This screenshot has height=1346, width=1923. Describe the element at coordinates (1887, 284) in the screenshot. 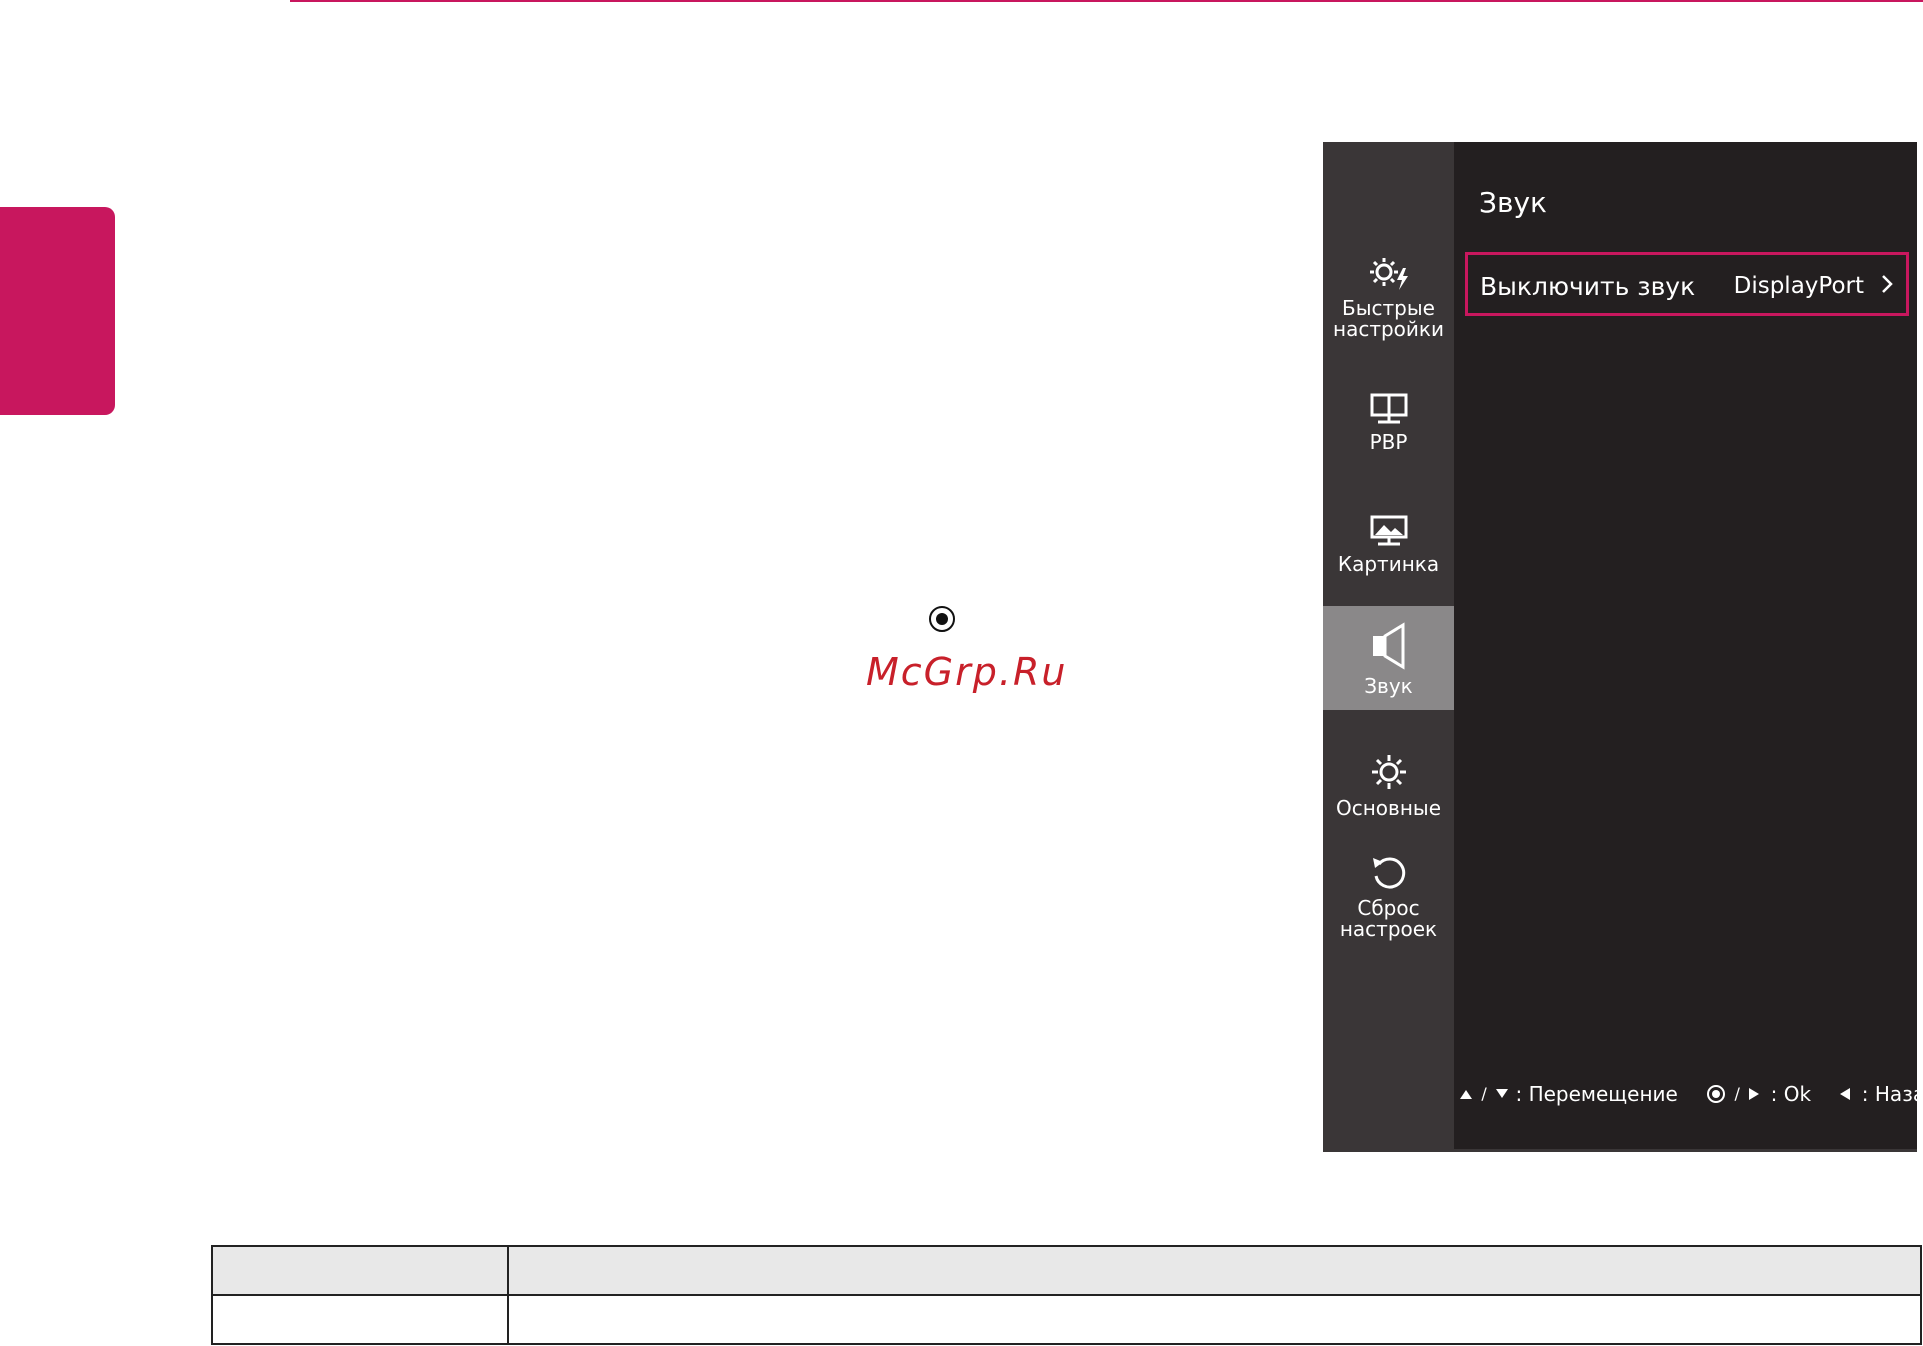

I see `chevron-right-icon` at that location.